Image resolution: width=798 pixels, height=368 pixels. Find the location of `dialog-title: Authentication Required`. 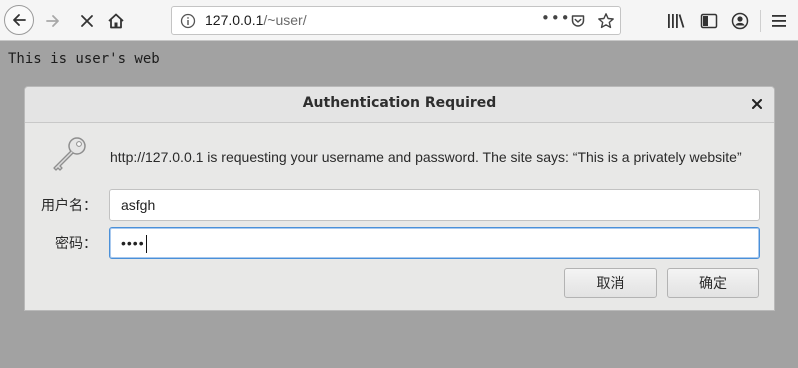

dialog-title: Authentication Required is located at coordinates (399, 103).